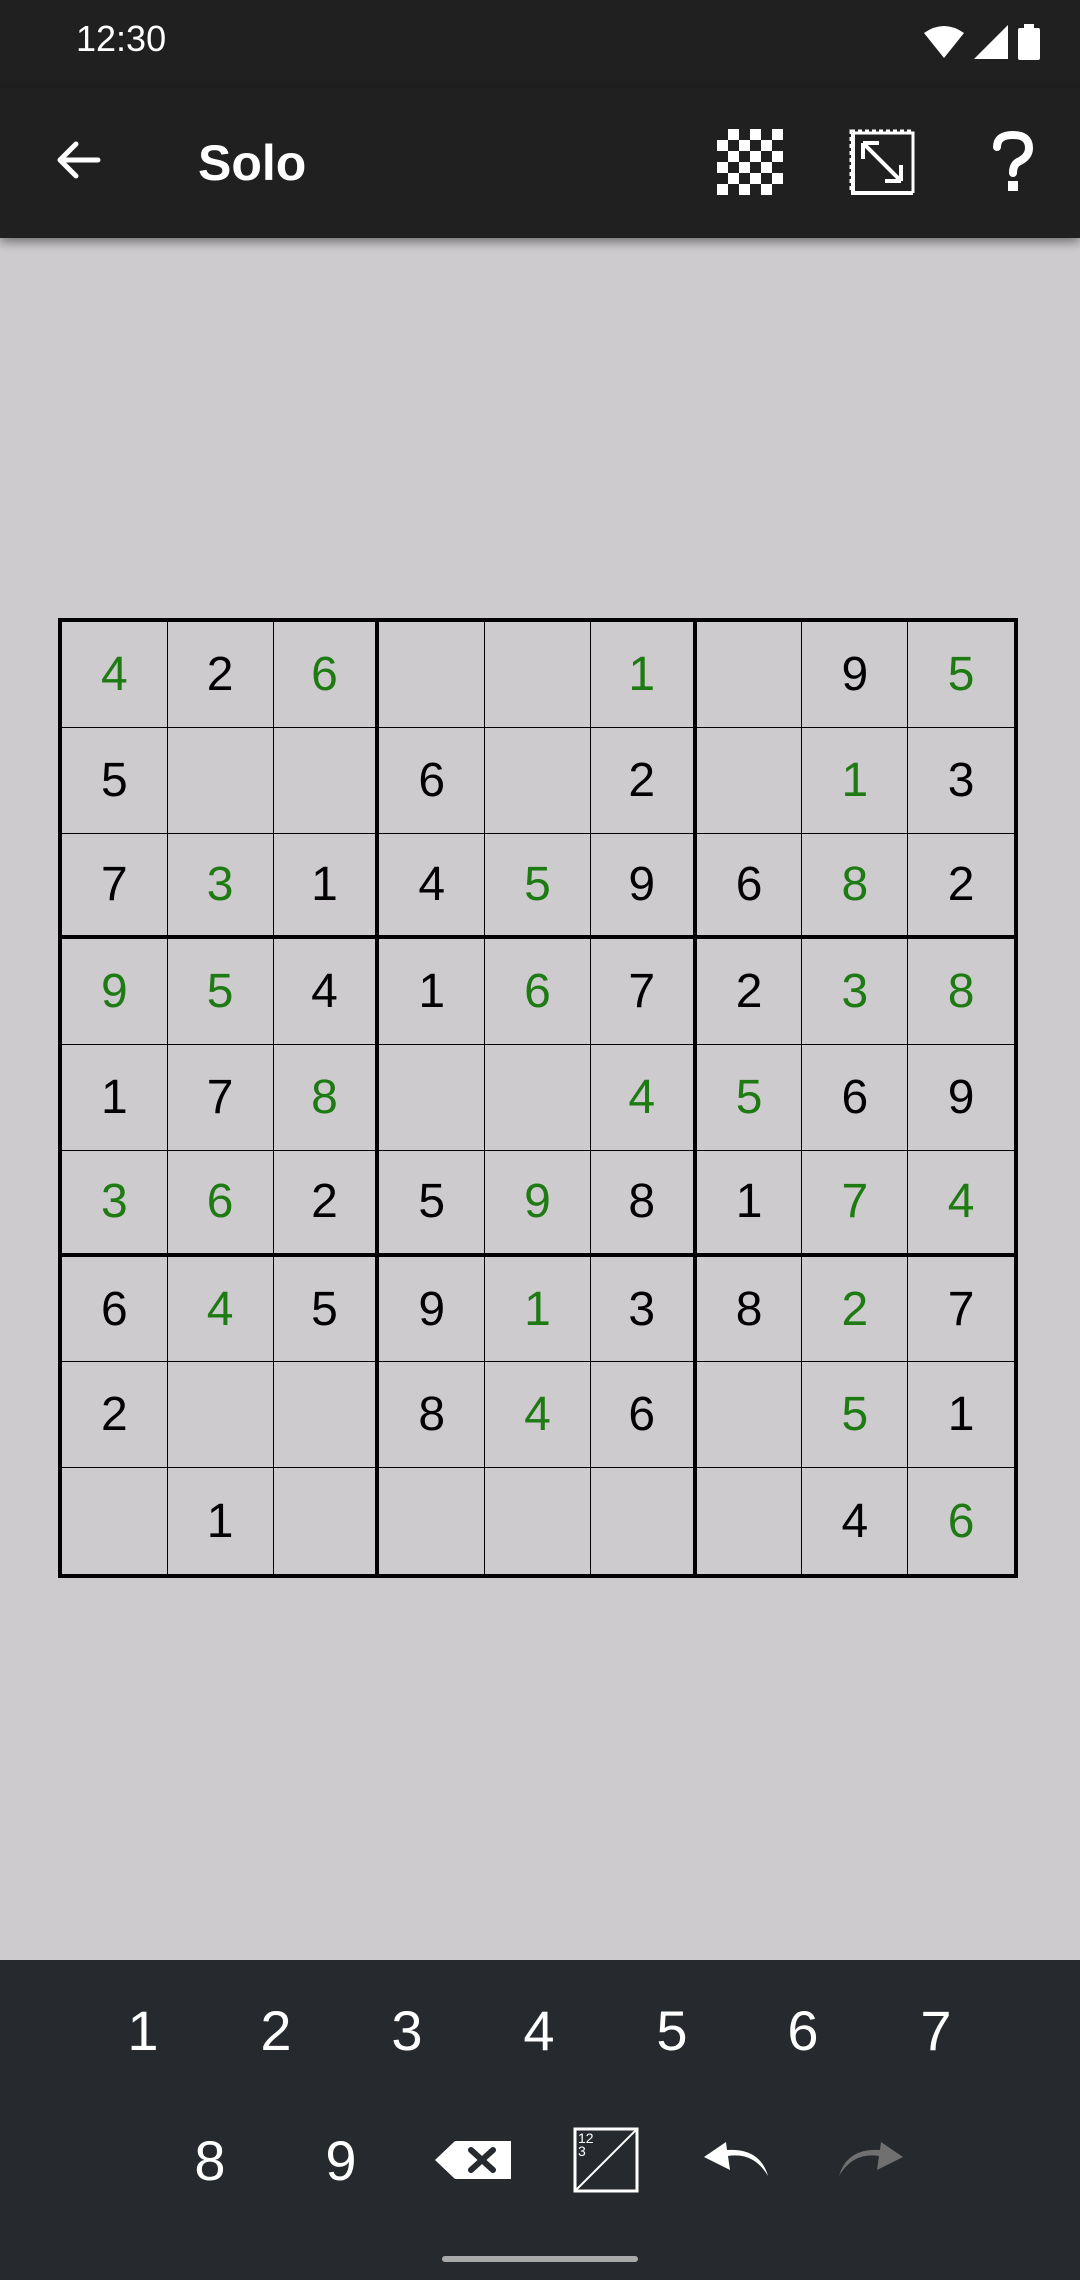 Image resolution: width=1080 pixels, height=2280 pixels. I want to click on cell-r8-c9: 1, so click(961, 1415).